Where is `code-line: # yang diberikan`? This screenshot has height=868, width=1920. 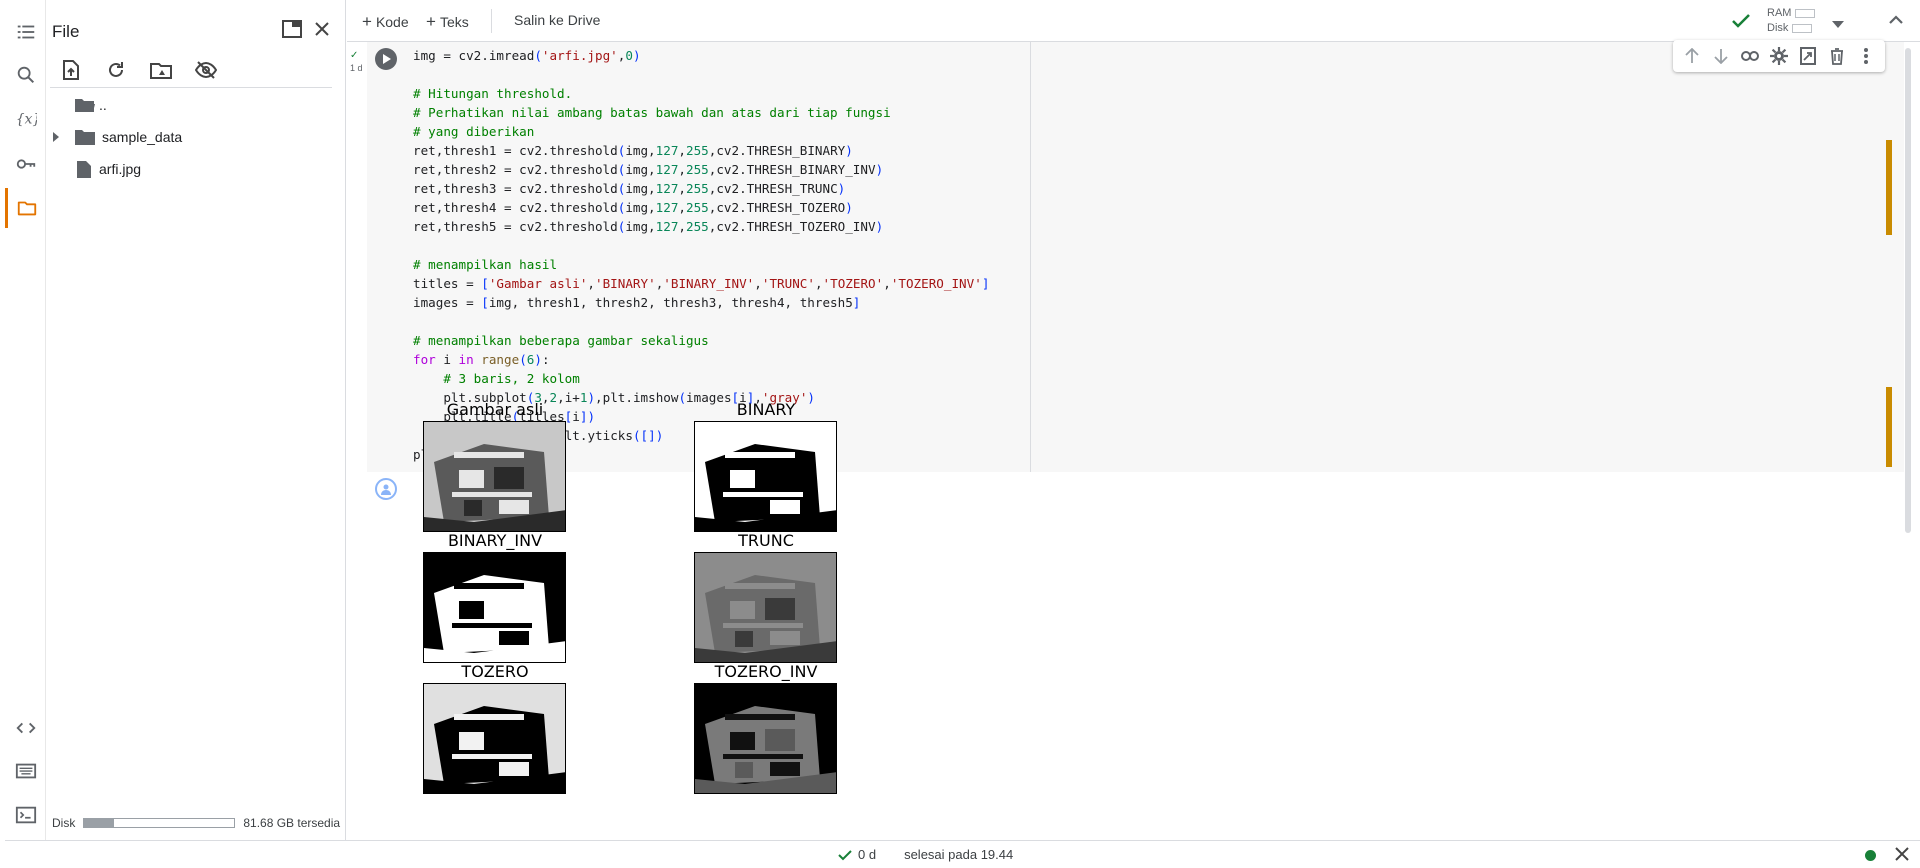 code-line: # yang diberikan is located at coordinates (701, 131).